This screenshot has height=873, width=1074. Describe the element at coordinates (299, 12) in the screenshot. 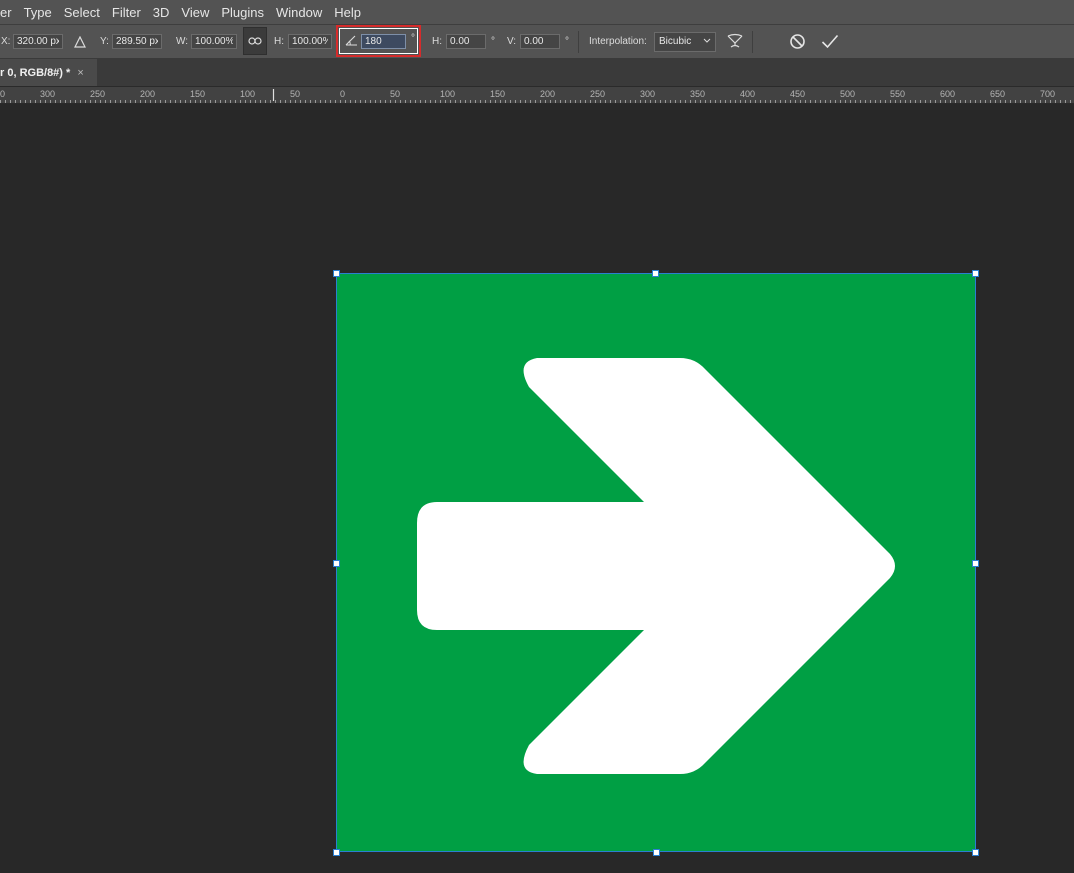

I see `menu-window: Window` at that location.